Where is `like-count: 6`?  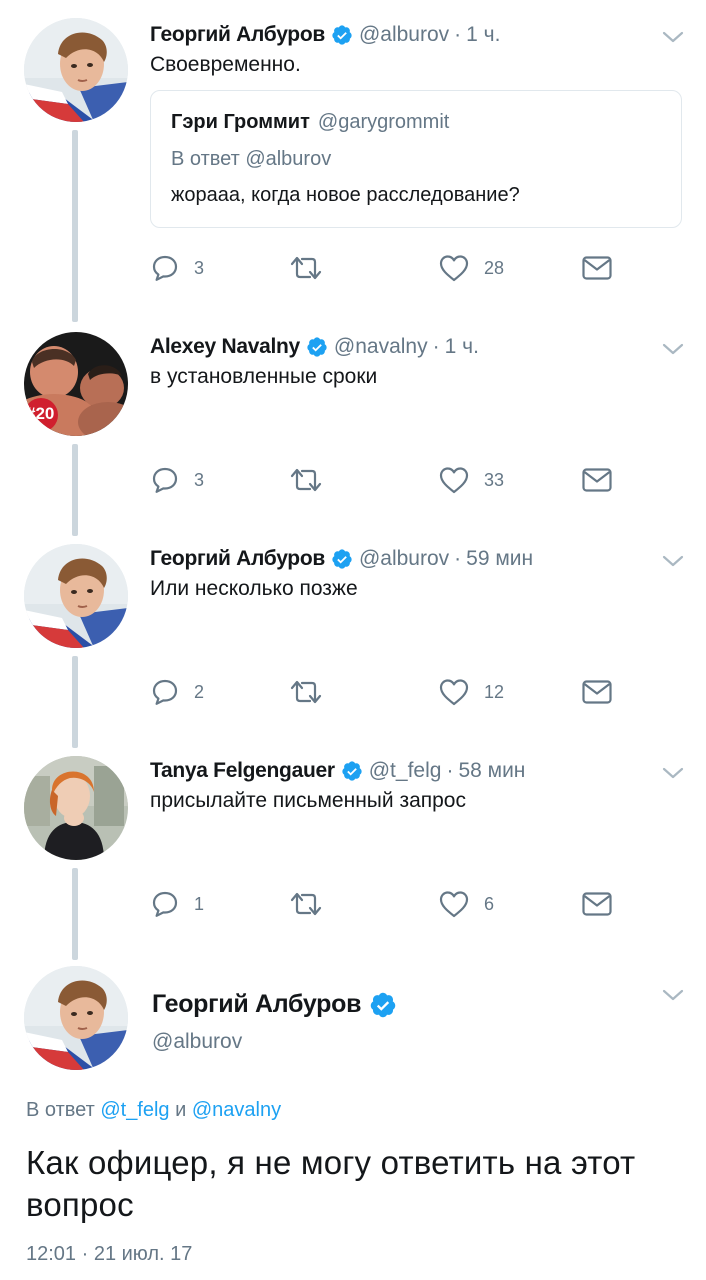
like-count: 6 is located at coordinates (489, 903).